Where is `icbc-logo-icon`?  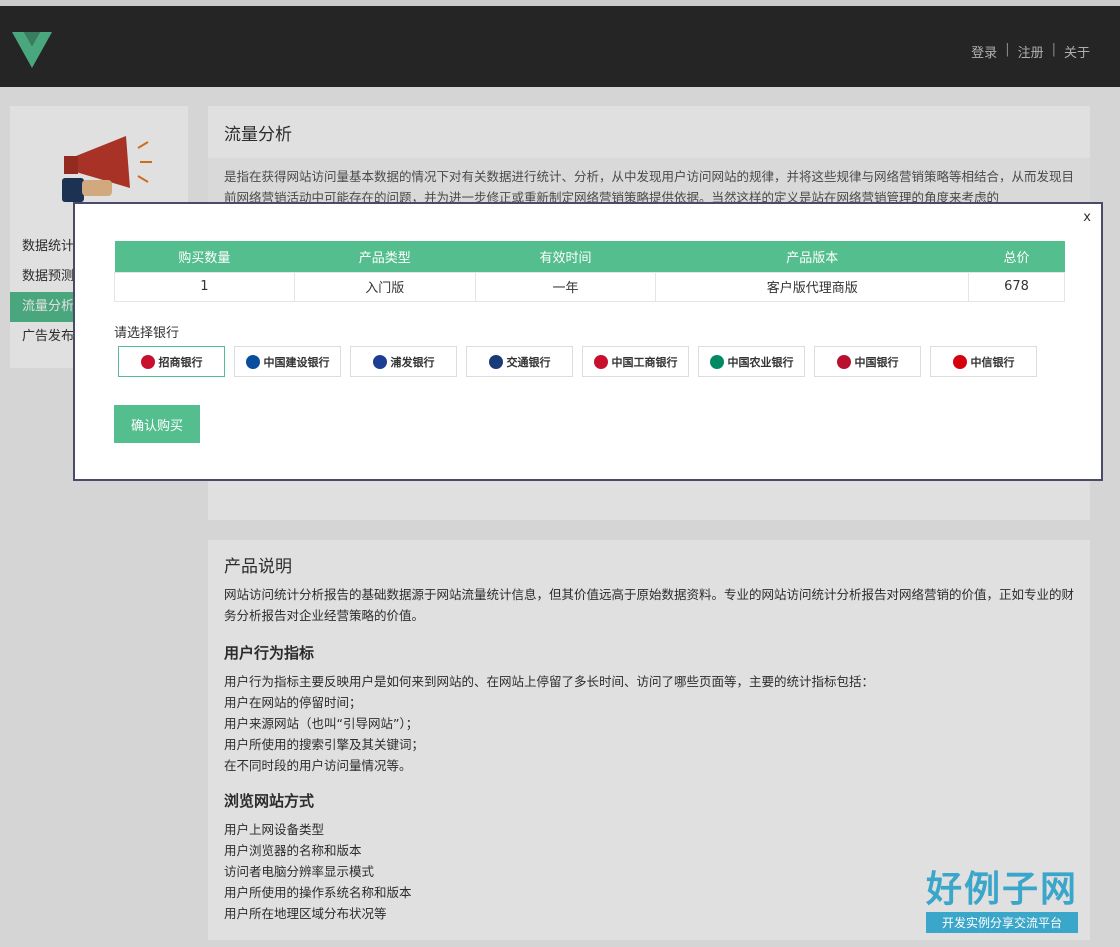
icbc-logo-icon is located at coordinates (600, 361).